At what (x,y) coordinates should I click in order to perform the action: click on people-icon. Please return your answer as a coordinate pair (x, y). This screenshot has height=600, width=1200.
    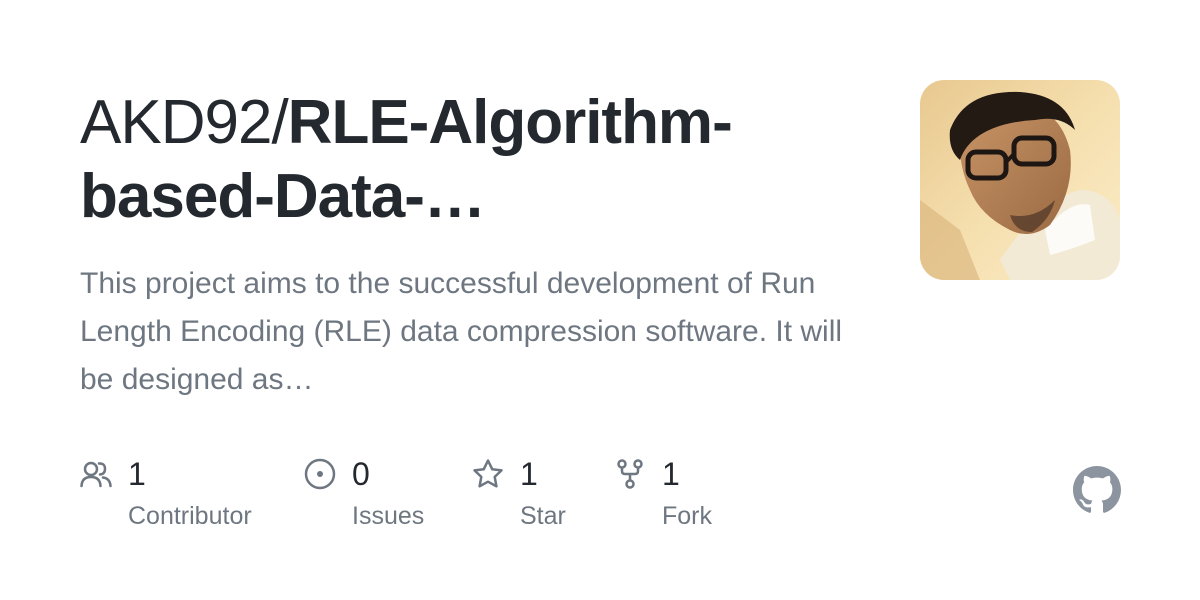
    Looking at the image, I should click on (96, 474).